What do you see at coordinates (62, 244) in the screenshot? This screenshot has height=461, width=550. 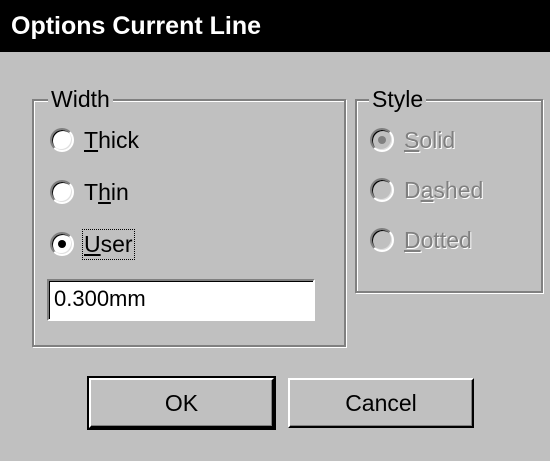 I see `radio-user-button` at bounding box center [62, 244].